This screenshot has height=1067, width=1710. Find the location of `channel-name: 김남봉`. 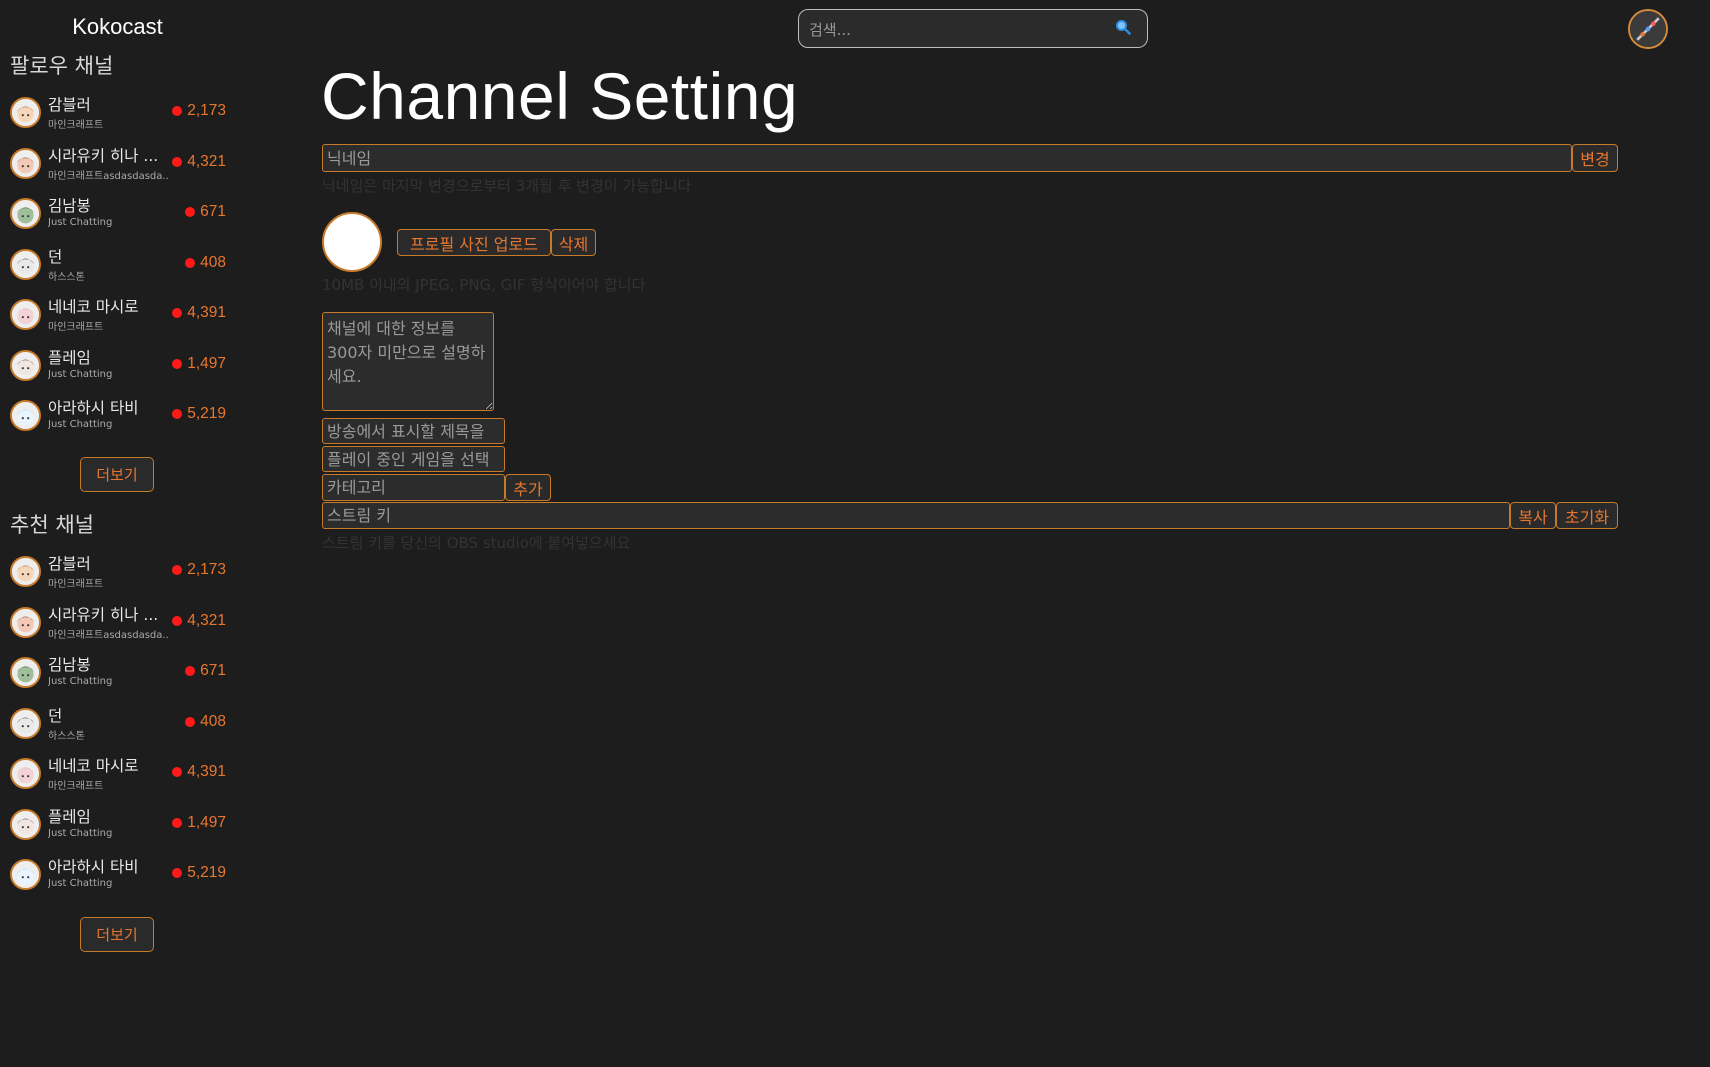

channel-name: 김남봉 is located at coordinates (69, 206).